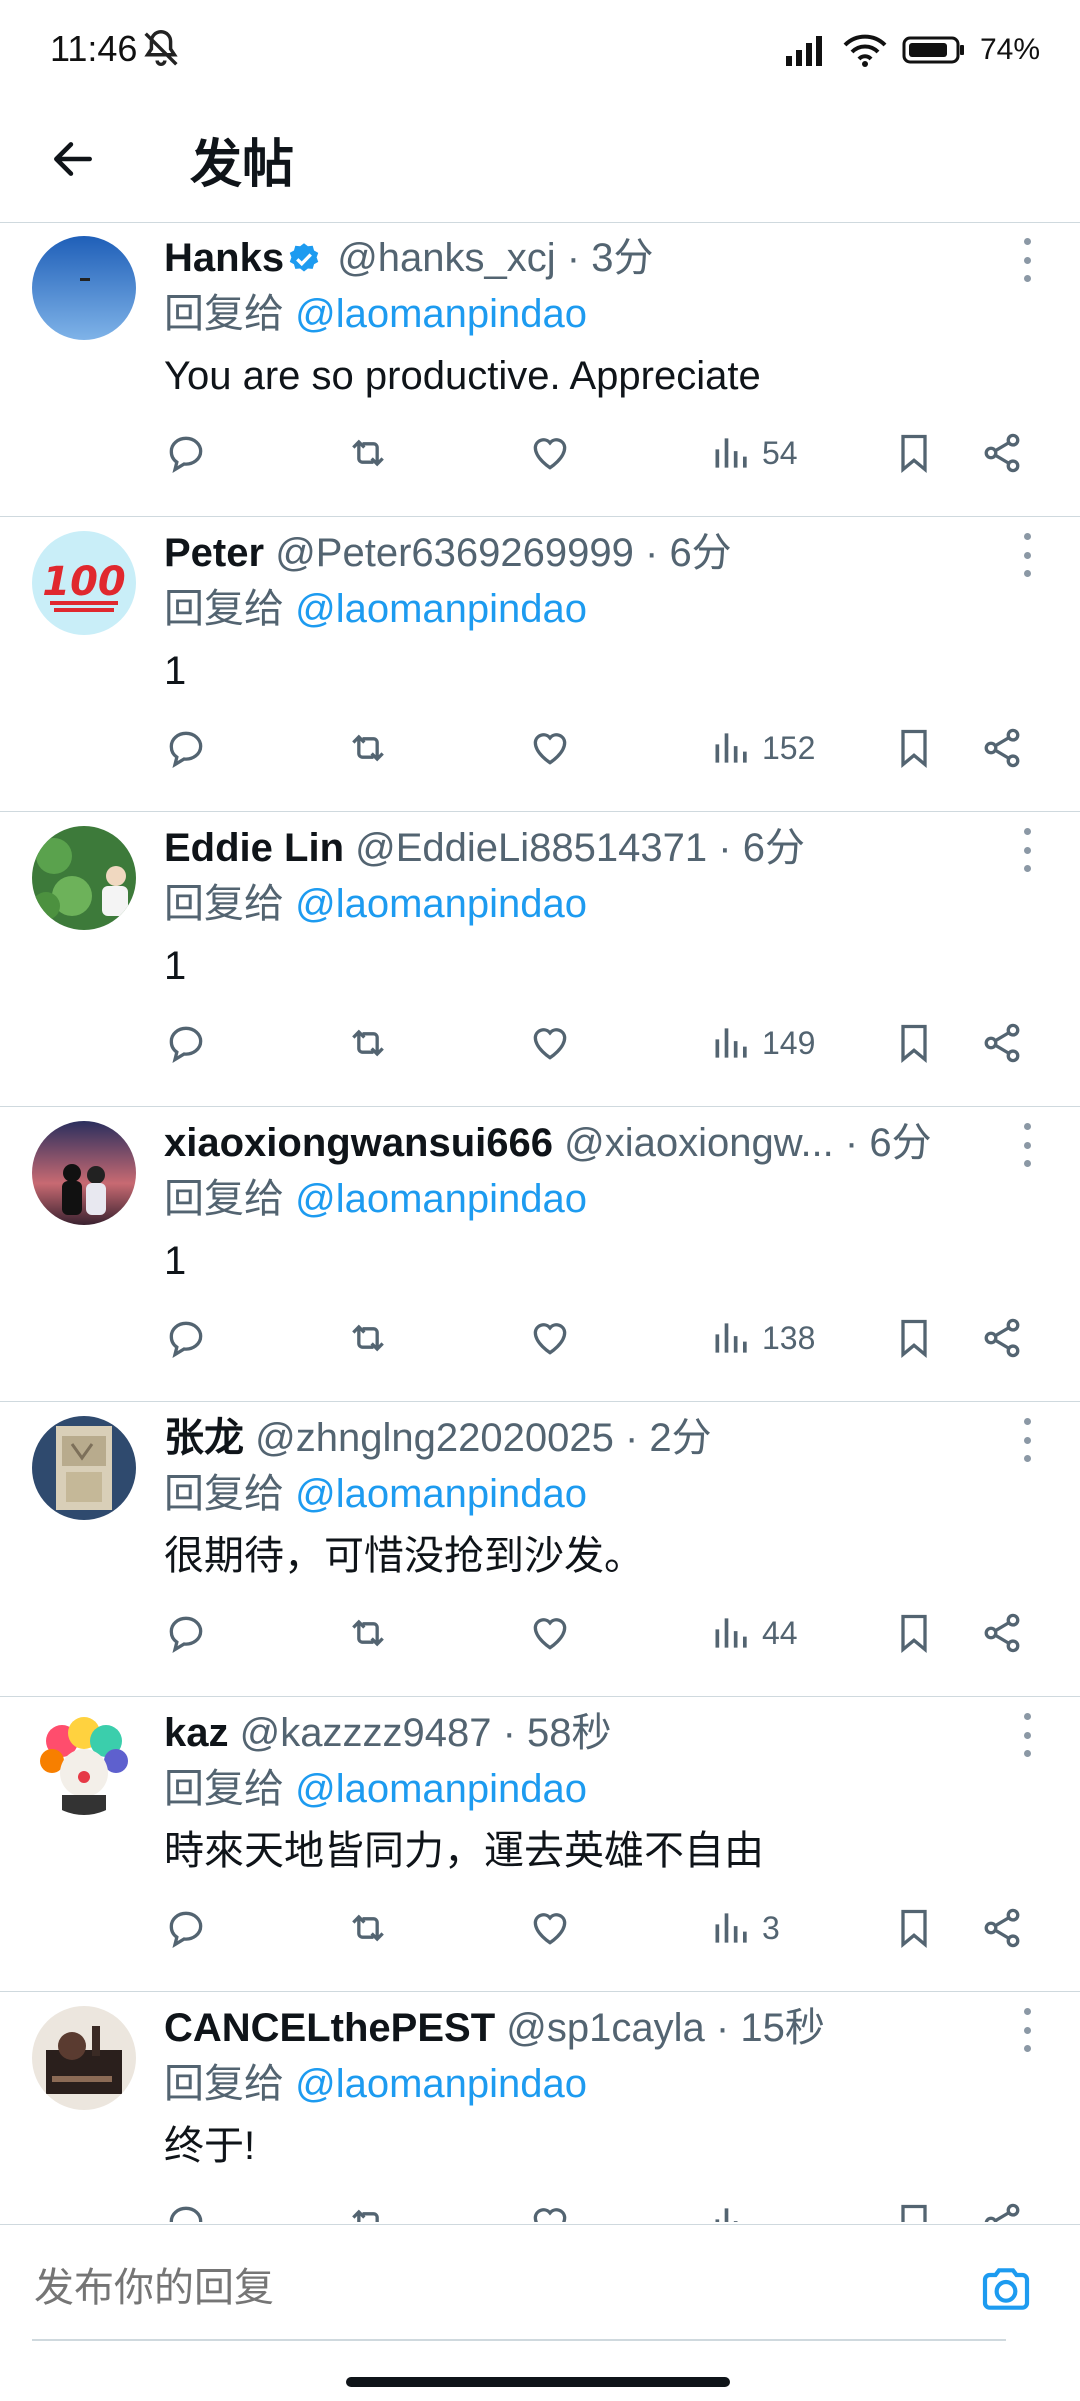 The height and width of the screenshot is (2401, 1080). Describe the element at coordinates (622, 258) in the screenshot. I see `post-time: 3分` at that location.